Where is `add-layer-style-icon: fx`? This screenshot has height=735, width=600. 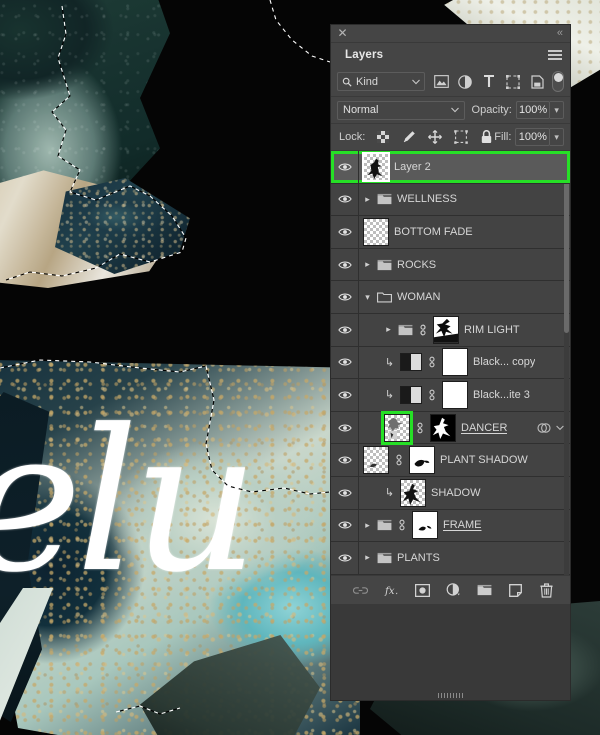 add-layer-style-icon: fx is located at coordinates (391, 590).